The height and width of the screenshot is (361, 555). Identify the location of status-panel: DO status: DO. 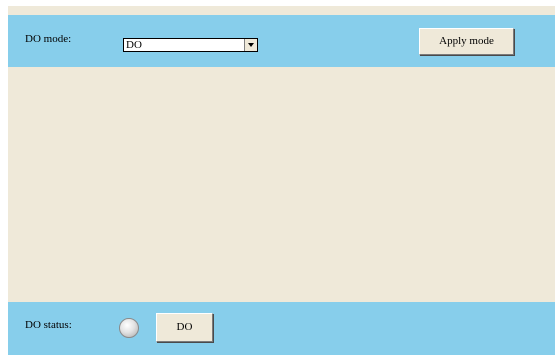
(281, 328).